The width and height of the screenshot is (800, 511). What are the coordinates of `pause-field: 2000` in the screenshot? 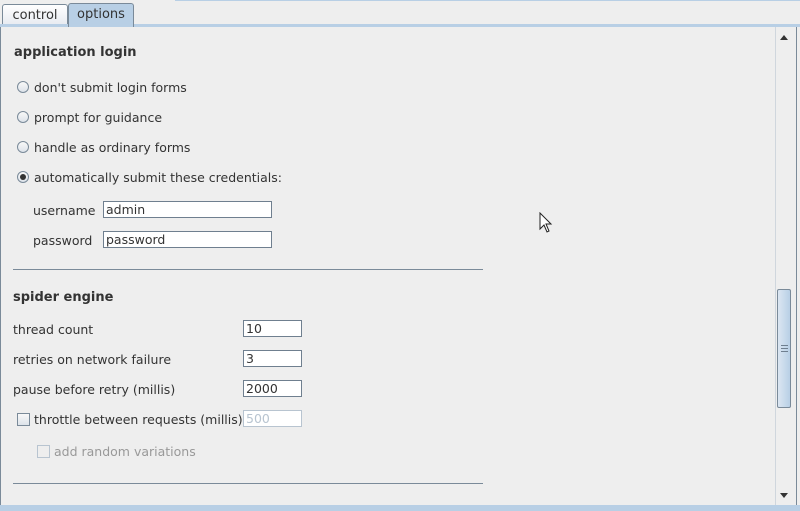 It's located at (272, 388).